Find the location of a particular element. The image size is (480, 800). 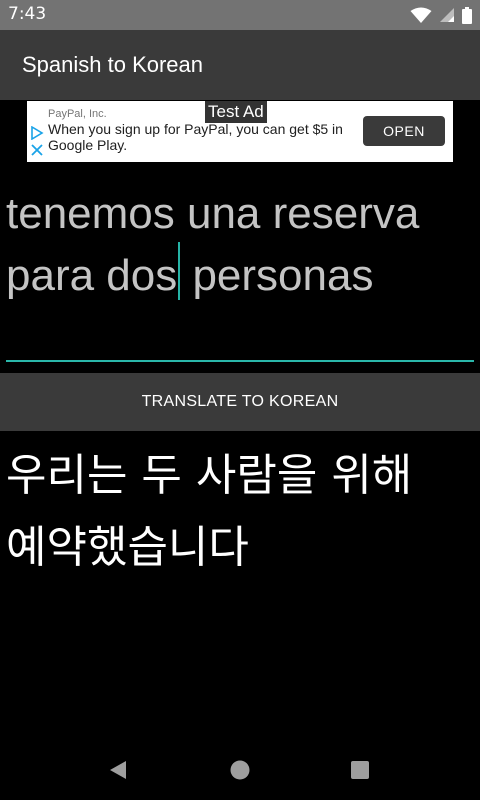

recents-icon is located at coordinates (360, 770).